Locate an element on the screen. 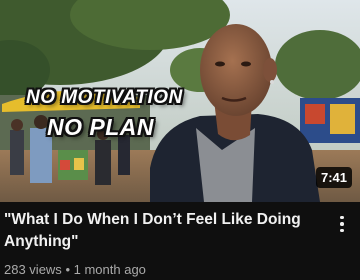 This screenshot has height=280, width=360. duration-badge: 7:41 is located at coordinates (333, 177).